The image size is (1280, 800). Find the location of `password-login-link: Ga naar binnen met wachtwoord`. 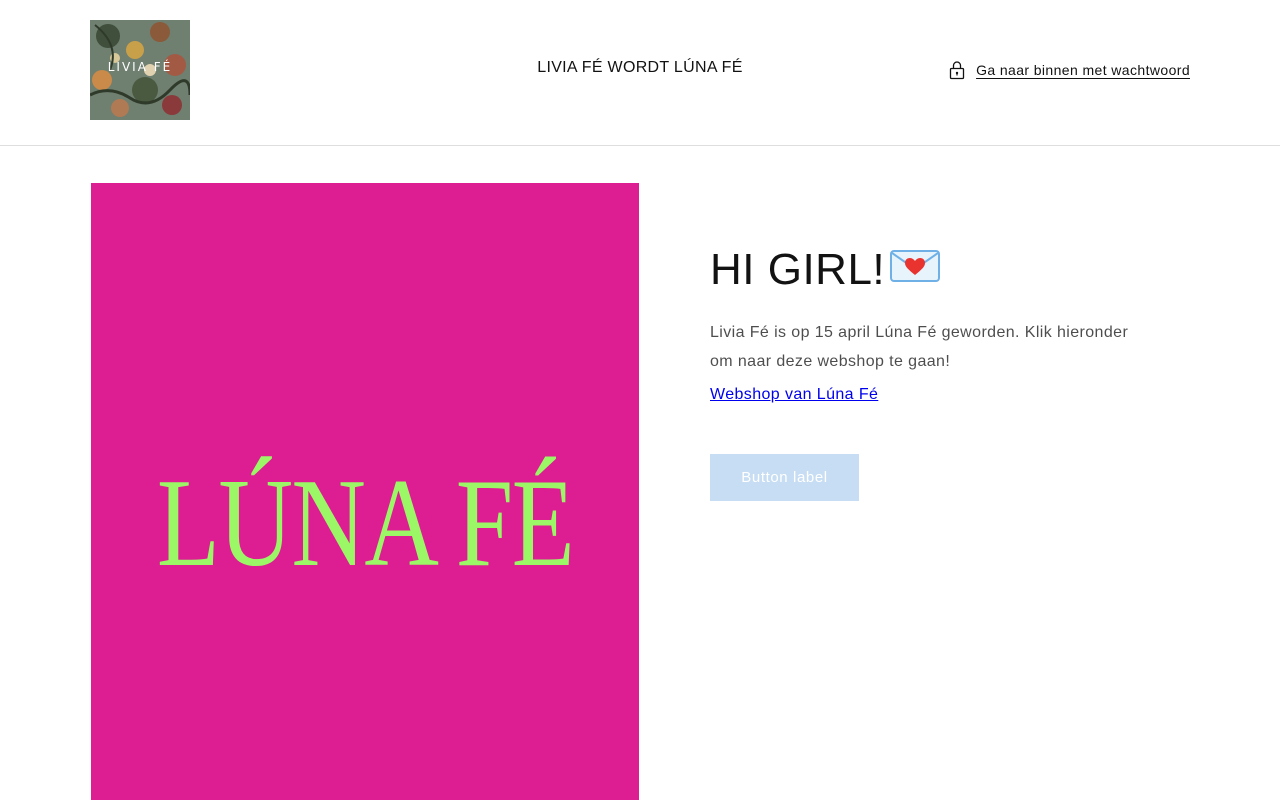

password-login-link: Ga naar binnen met wachtwoord is located at coordinates (1069, 70).